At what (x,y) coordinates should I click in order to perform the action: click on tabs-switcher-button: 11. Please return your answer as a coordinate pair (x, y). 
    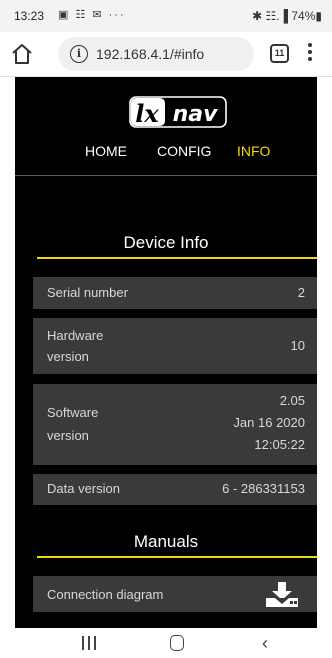
    Looking at the image, I should click on (279, 53).